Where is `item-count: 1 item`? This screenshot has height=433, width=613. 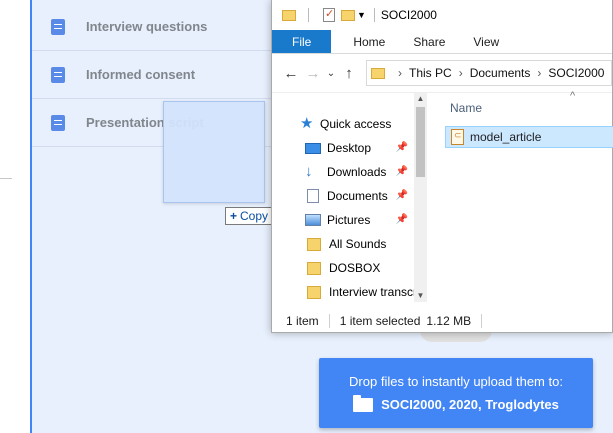 item-count: 1 item is located at coordinates (302, 321).